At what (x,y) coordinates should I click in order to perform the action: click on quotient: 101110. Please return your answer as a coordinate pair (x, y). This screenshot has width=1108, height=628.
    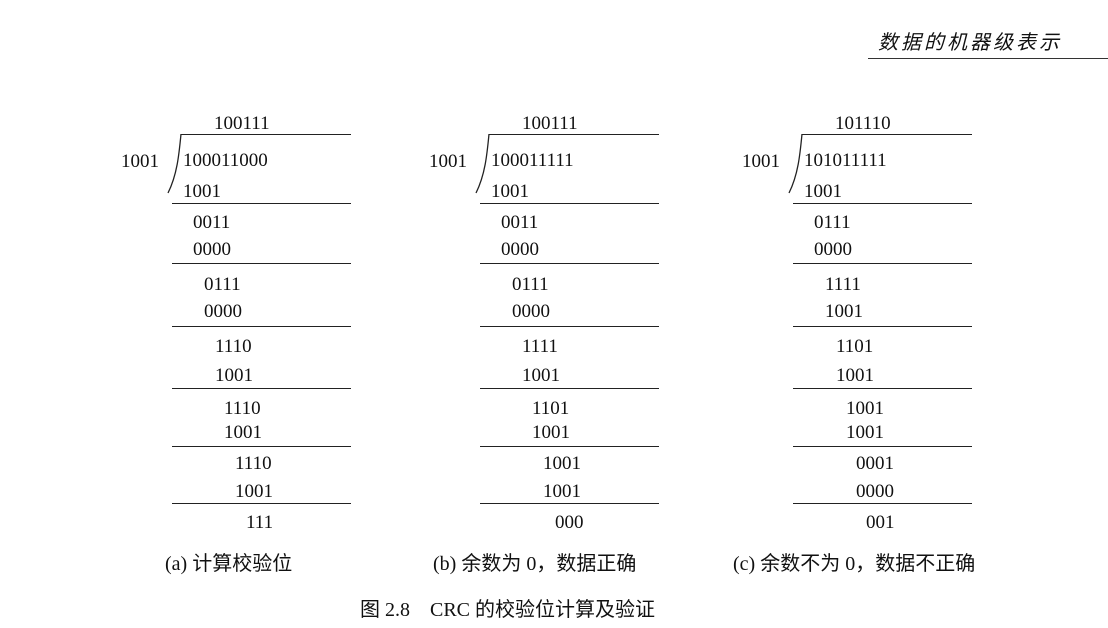
    Looking at the image, I should click on (863, 123).